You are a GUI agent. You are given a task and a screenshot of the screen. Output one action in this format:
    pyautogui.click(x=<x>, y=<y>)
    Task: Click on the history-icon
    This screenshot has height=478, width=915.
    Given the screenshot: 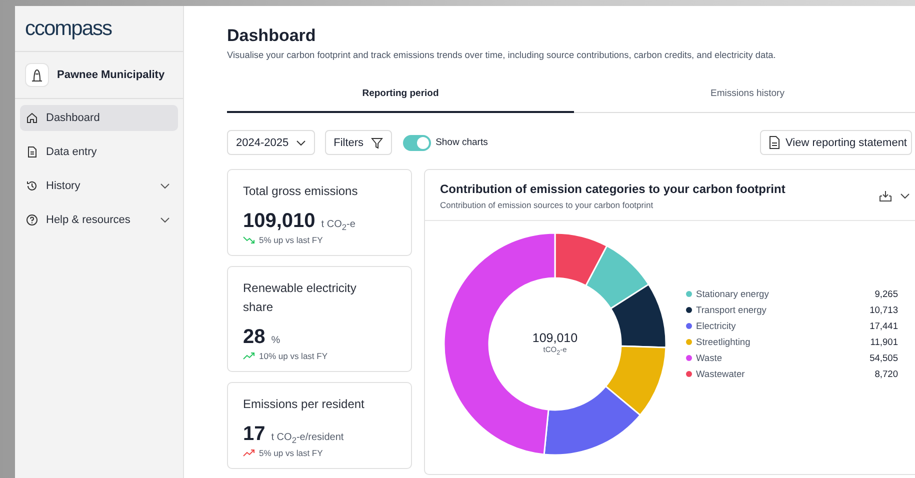 What is the action you would take?
    pyautogui.click(x=32, y=186)
    